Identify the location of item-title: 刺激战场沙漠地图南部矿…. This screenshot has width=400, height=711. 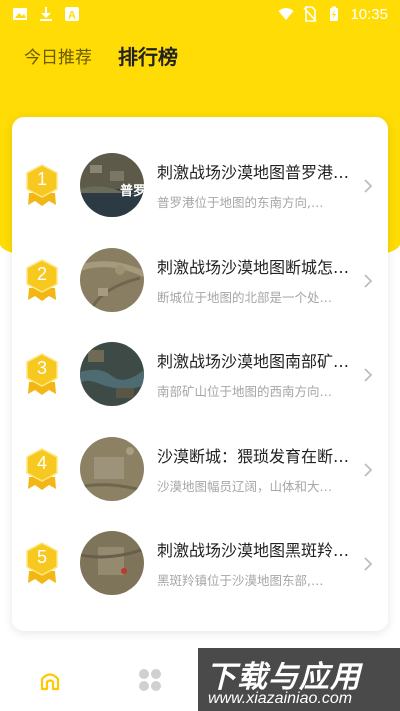
(253, 361).